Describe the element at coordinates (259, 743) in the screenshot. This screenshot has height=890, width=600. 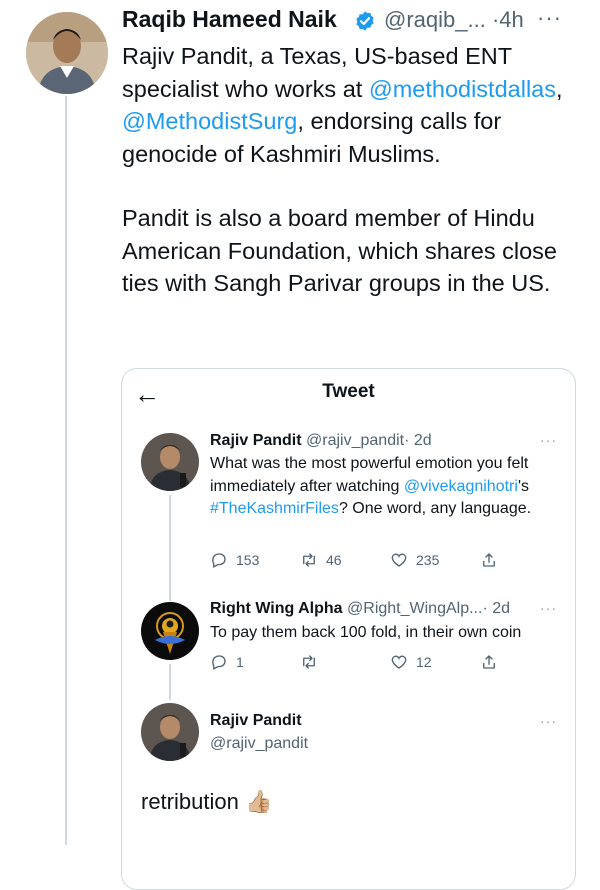
I see `tweet3-handle: @rajiv_pandit` at that location.